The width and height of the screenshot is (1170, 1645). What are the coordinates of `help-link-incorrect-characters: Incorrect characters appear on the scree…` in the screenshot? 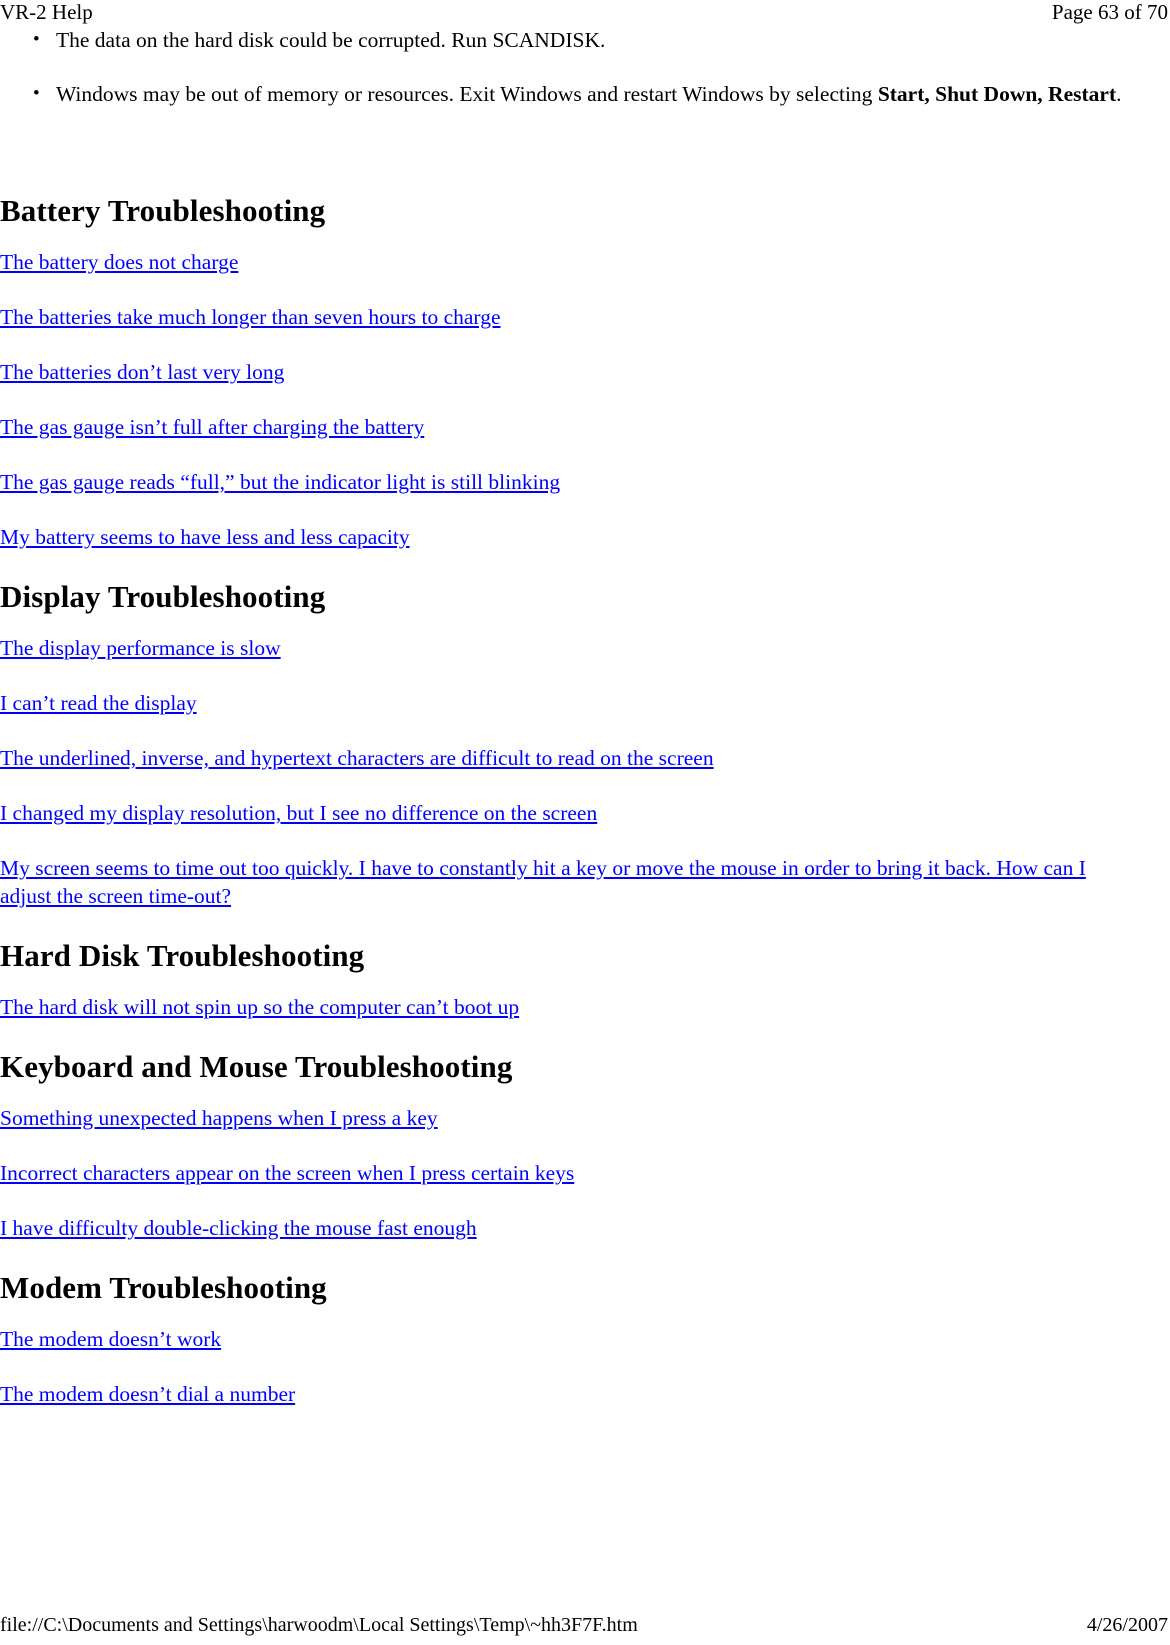 It's located at (287, 1173).